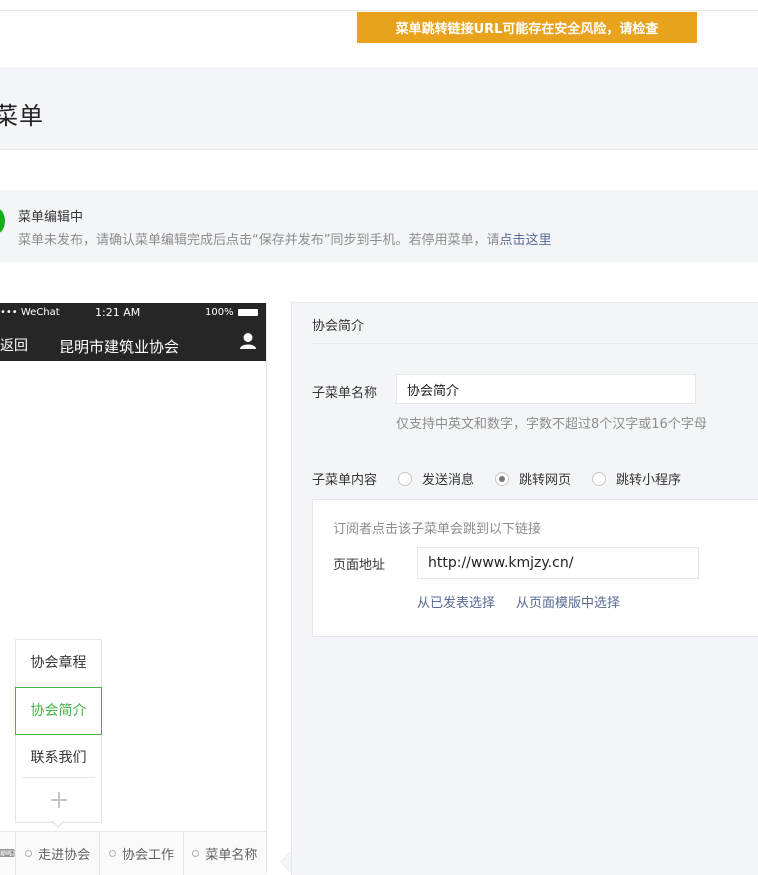  What do you see at coordinates (551, 424) in the screenshot?
I see `name-hint: 仅支持中英文和数字，字数不超过8个汉字或16个字母` at bounding box center [551, 424].